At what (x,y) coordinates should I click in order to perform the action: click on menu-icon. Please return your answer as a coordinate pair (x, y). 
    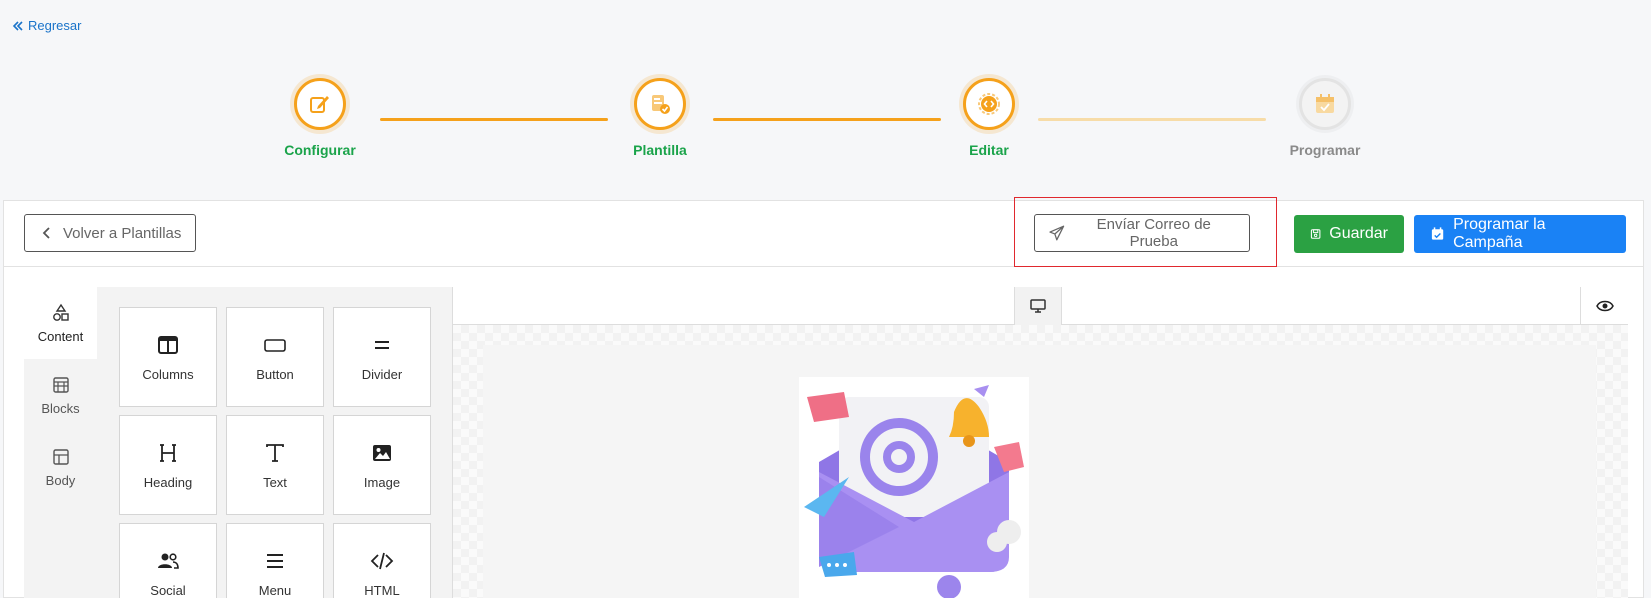
    Looking at the image, I should click on (275, 560).